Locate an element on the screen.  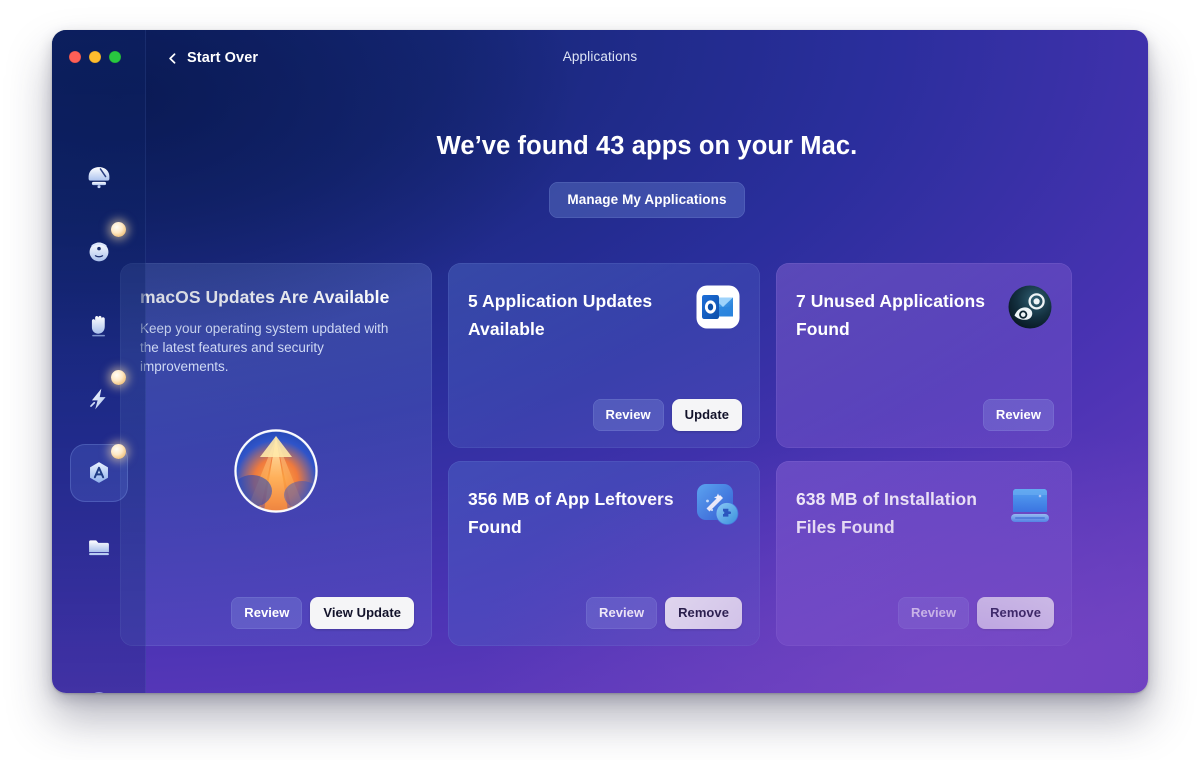
title-bar: Start Over Applications is located at coordinates (600, 59).